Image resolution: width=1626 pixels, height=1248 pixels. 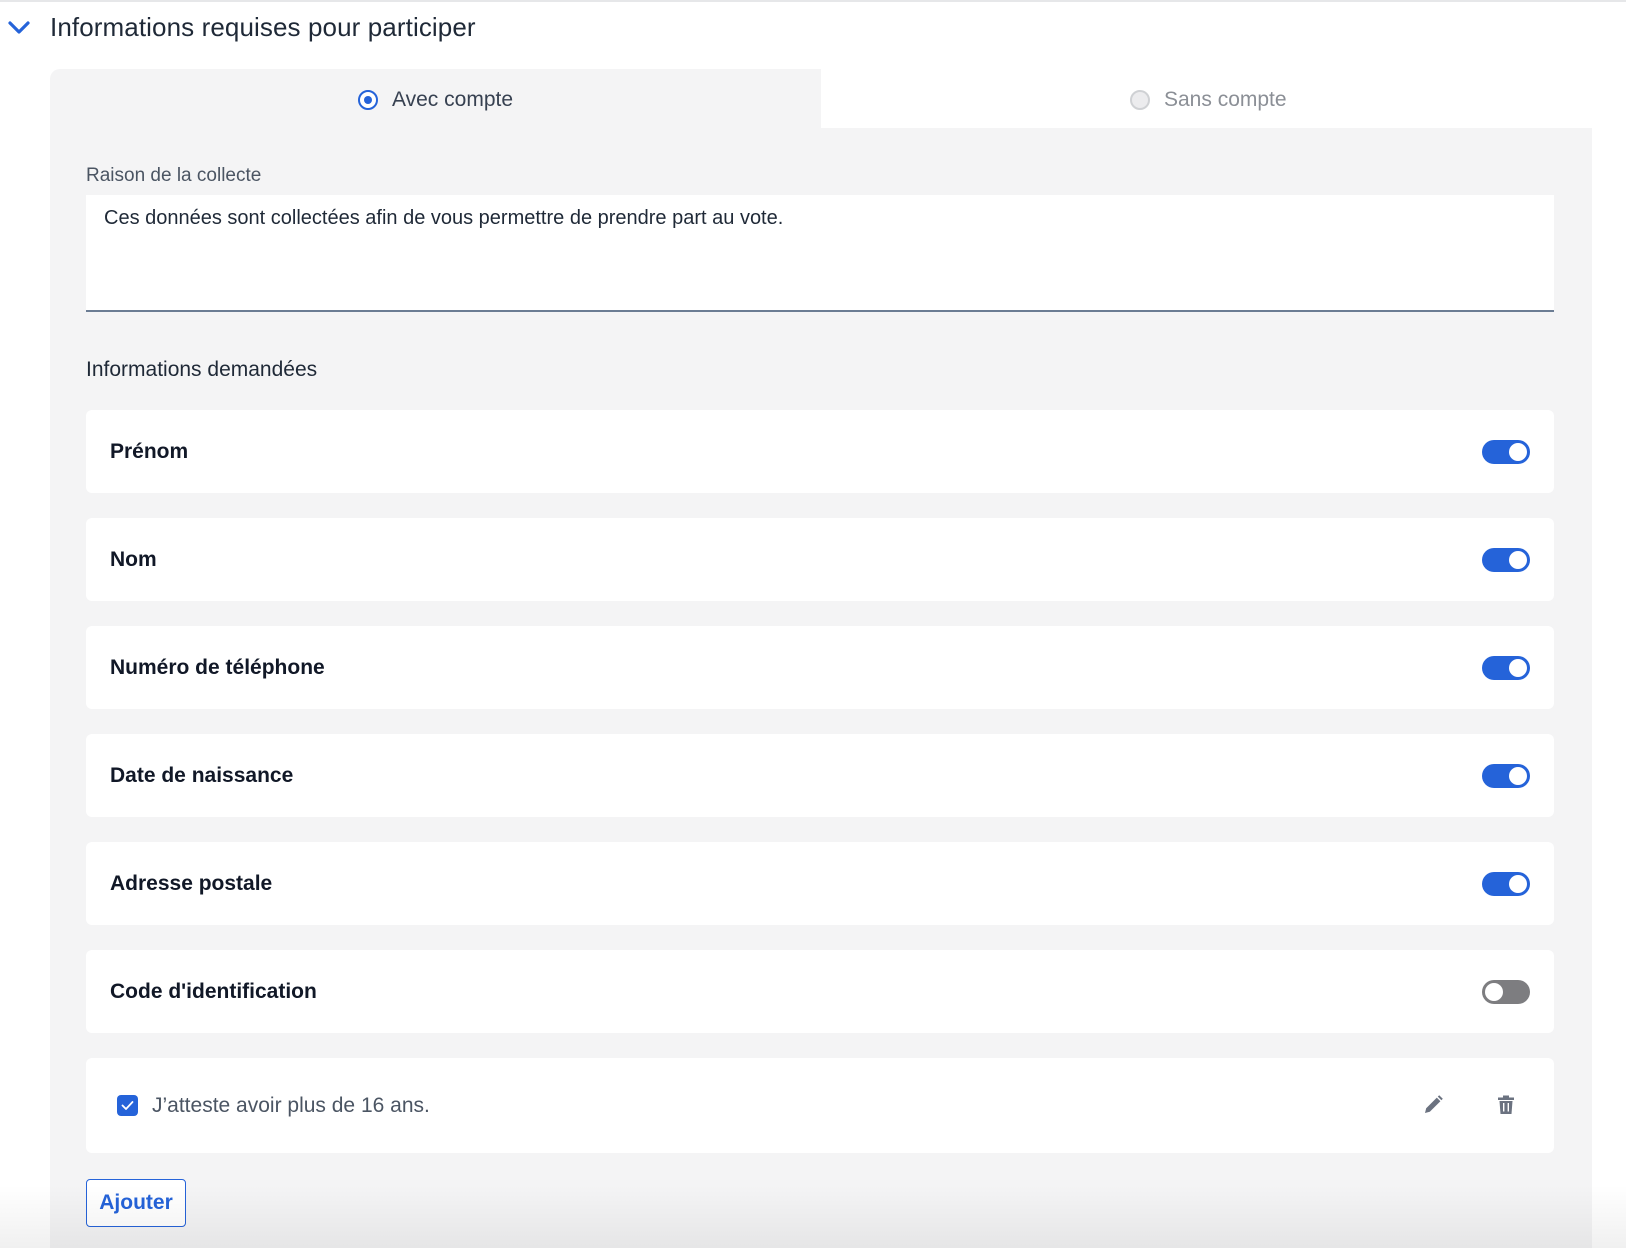 What do you see at coordinates (820, 559) in the screenshot?
I see `info-row-nom: Nom` at bounding box center [820, 559].